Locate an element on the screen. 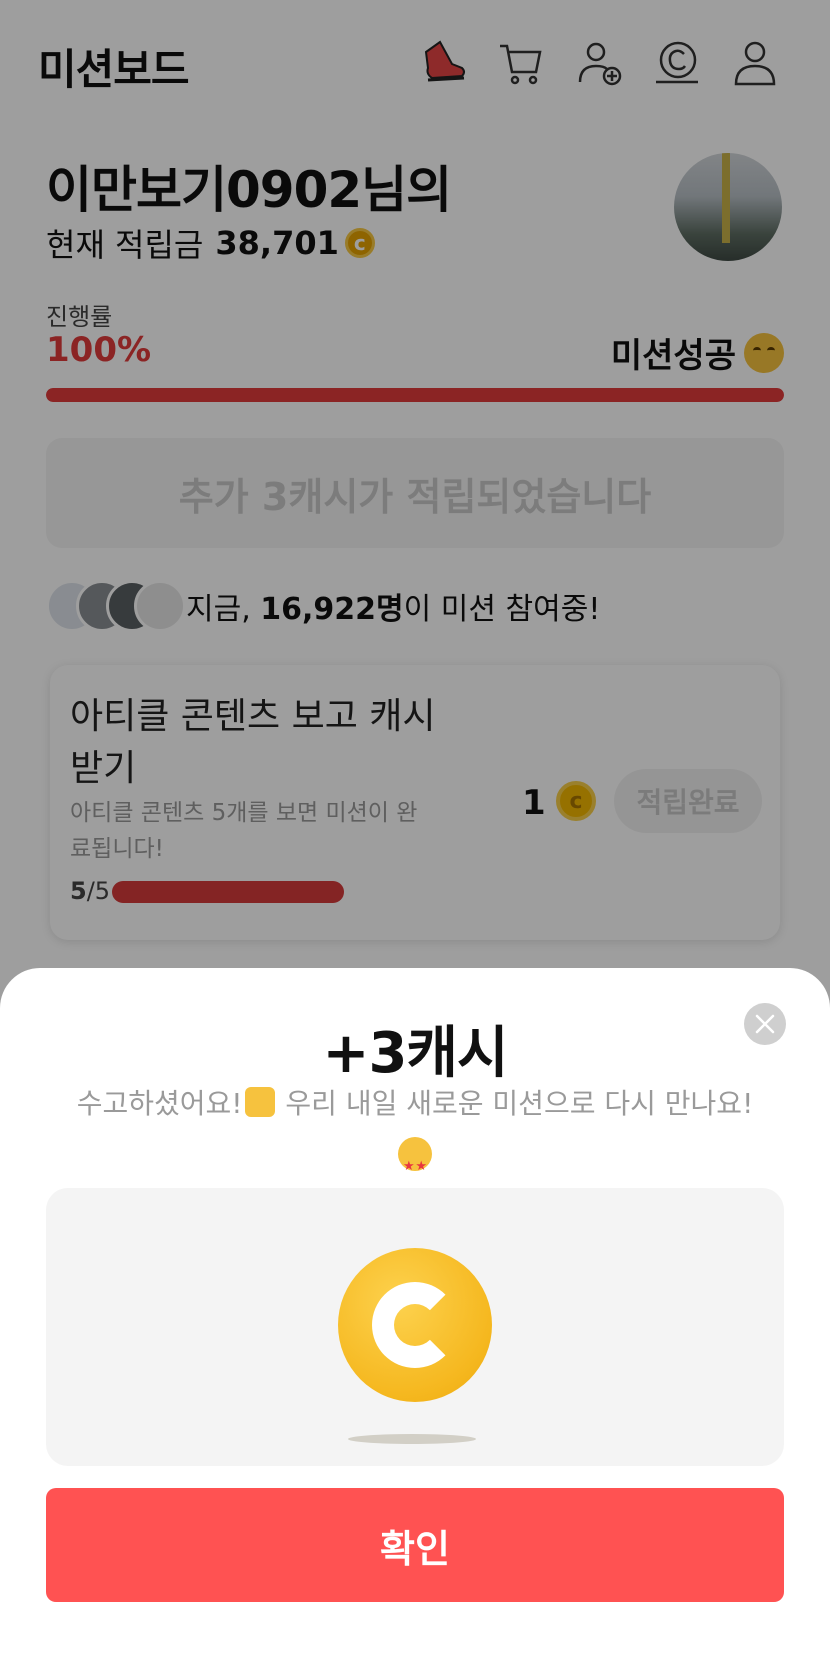  coin-shadow is located at coordinates (412, 1439).